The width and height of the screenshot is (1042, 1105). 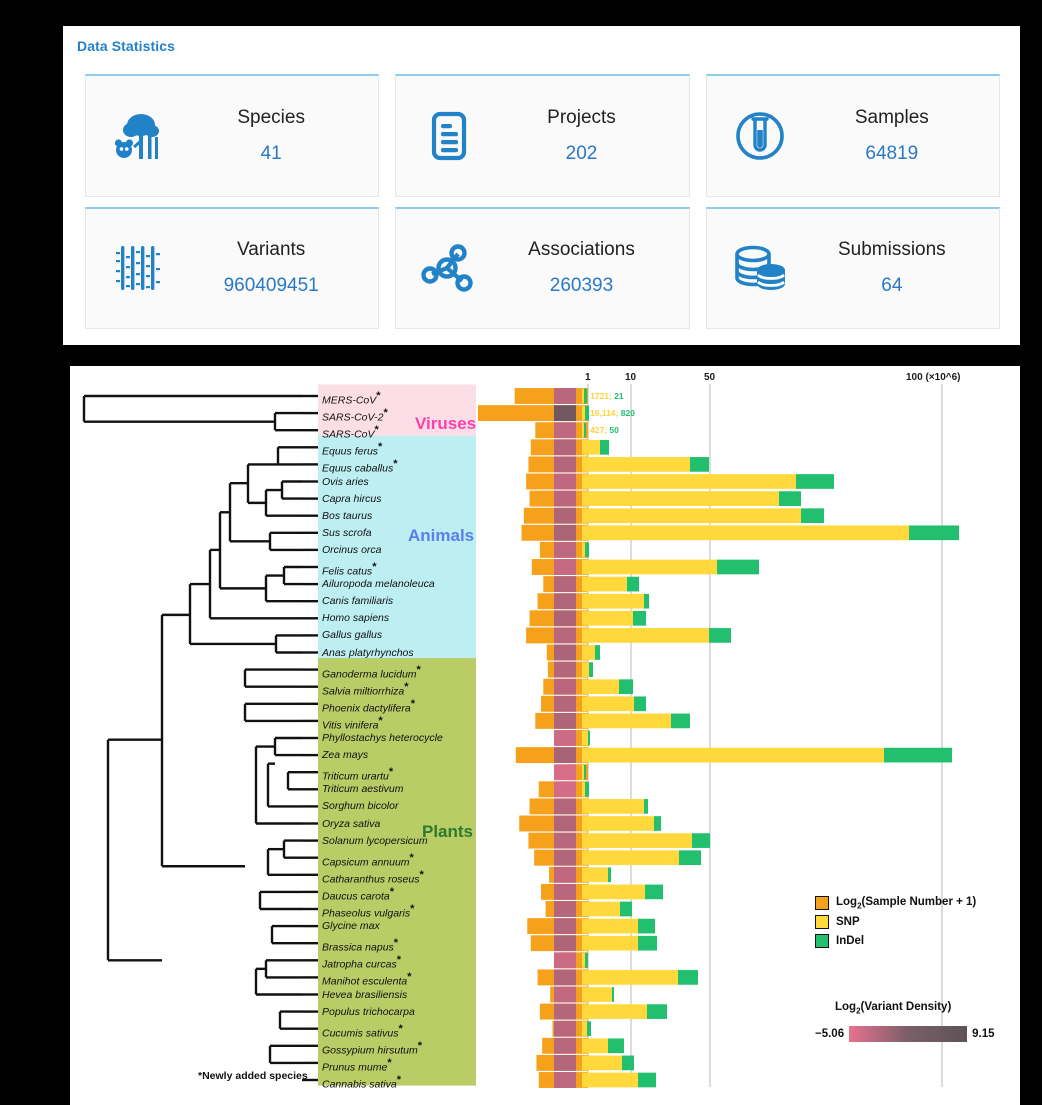 What do you see at coordinates (600, 430) in the screenshot?
I see `annotation-snp-count: 427;` at bounding box center [600, 430].